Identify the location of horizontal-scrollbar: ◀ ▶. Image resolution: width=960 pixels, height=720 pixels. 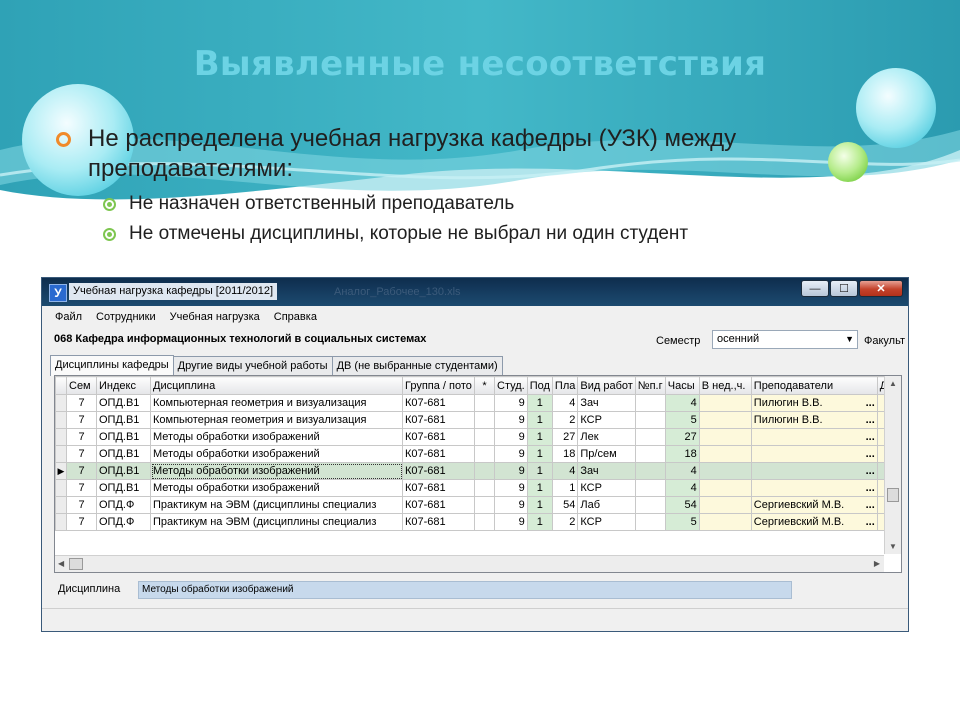
(469, 563).